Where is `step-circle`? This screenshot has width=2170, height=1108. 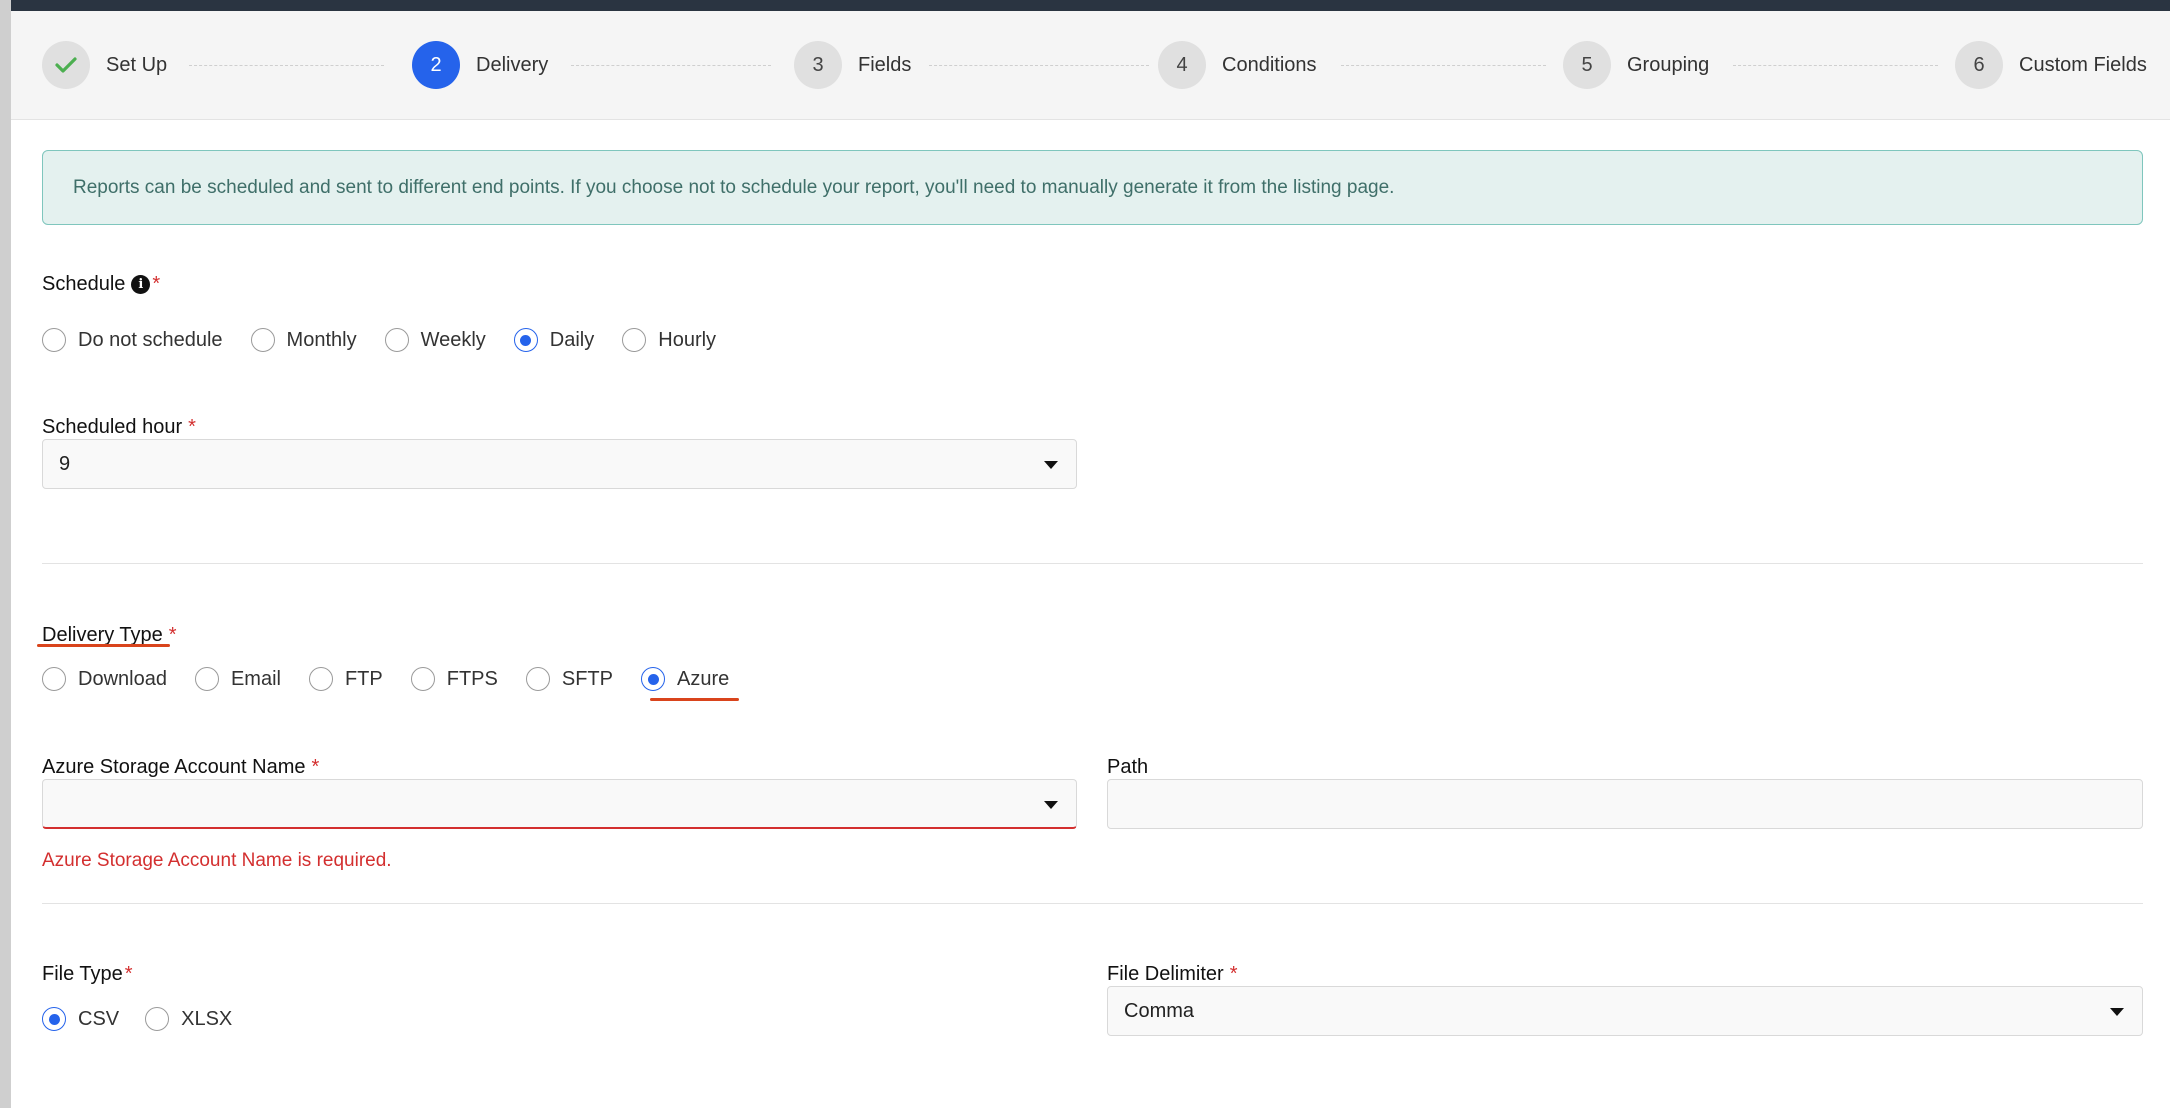 step-circle is located at coordinates (66, 65).